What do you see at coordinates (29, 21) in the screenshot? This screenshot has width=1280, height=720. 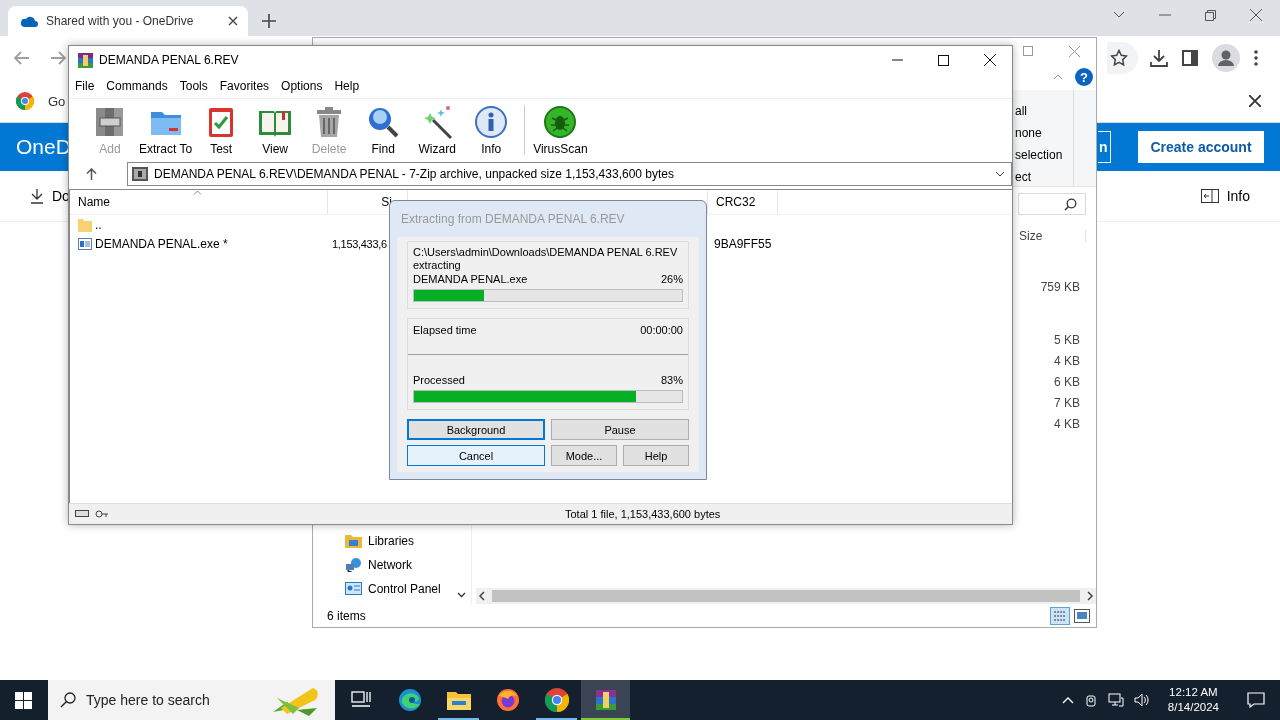 I see `cloud-icon` at bounding box center [29, 21].